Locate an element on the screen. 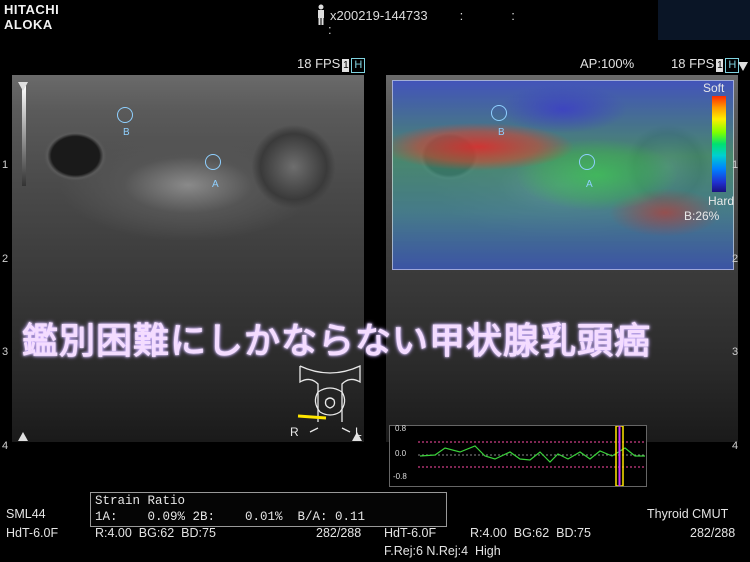 The height and width of the screenshot is (562, 750). ap-label: AP:100% is located at coordinates (607, 63).